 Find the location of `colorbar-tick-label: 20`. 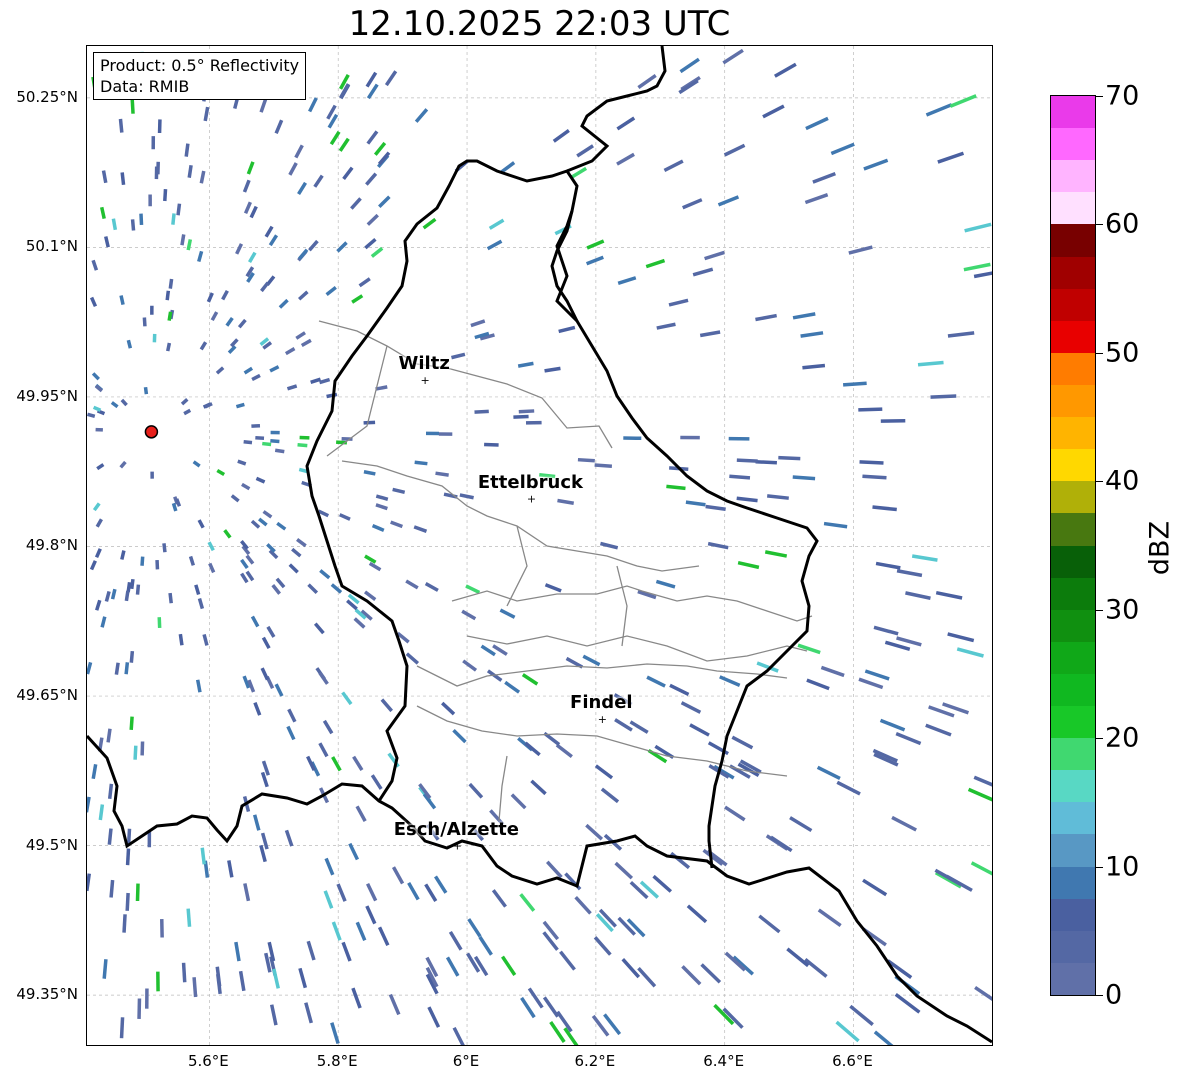

colorbar-tick-label: 20 is located at coordinates (1122, 738).